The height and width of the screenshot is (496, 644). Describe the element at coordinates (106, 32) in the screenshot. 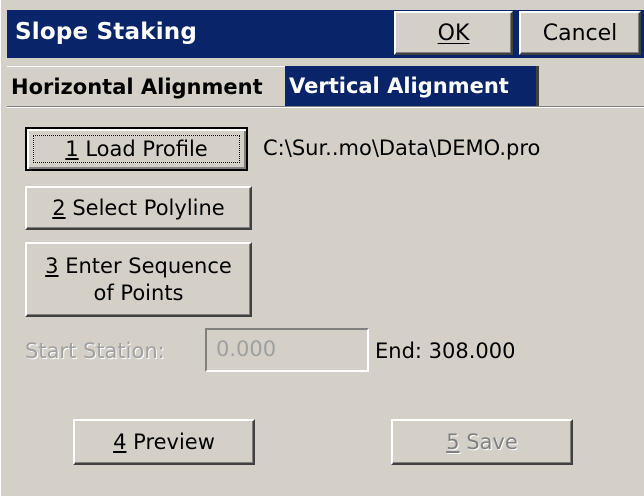

I see `window-title: Slope Staking` at that location.